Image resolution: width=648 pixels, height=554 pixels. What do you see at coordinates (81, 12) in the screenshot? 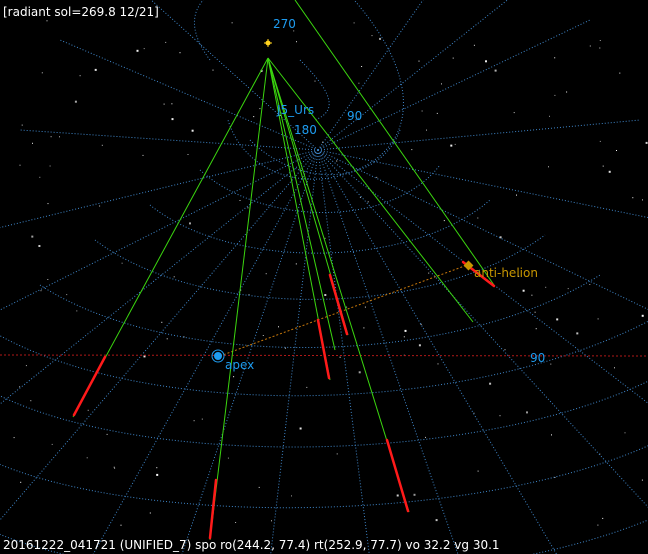
I see `radiant-solar-longitude-label: [radiant sol=269.8 12/21]` at bounding box center [81, 12].